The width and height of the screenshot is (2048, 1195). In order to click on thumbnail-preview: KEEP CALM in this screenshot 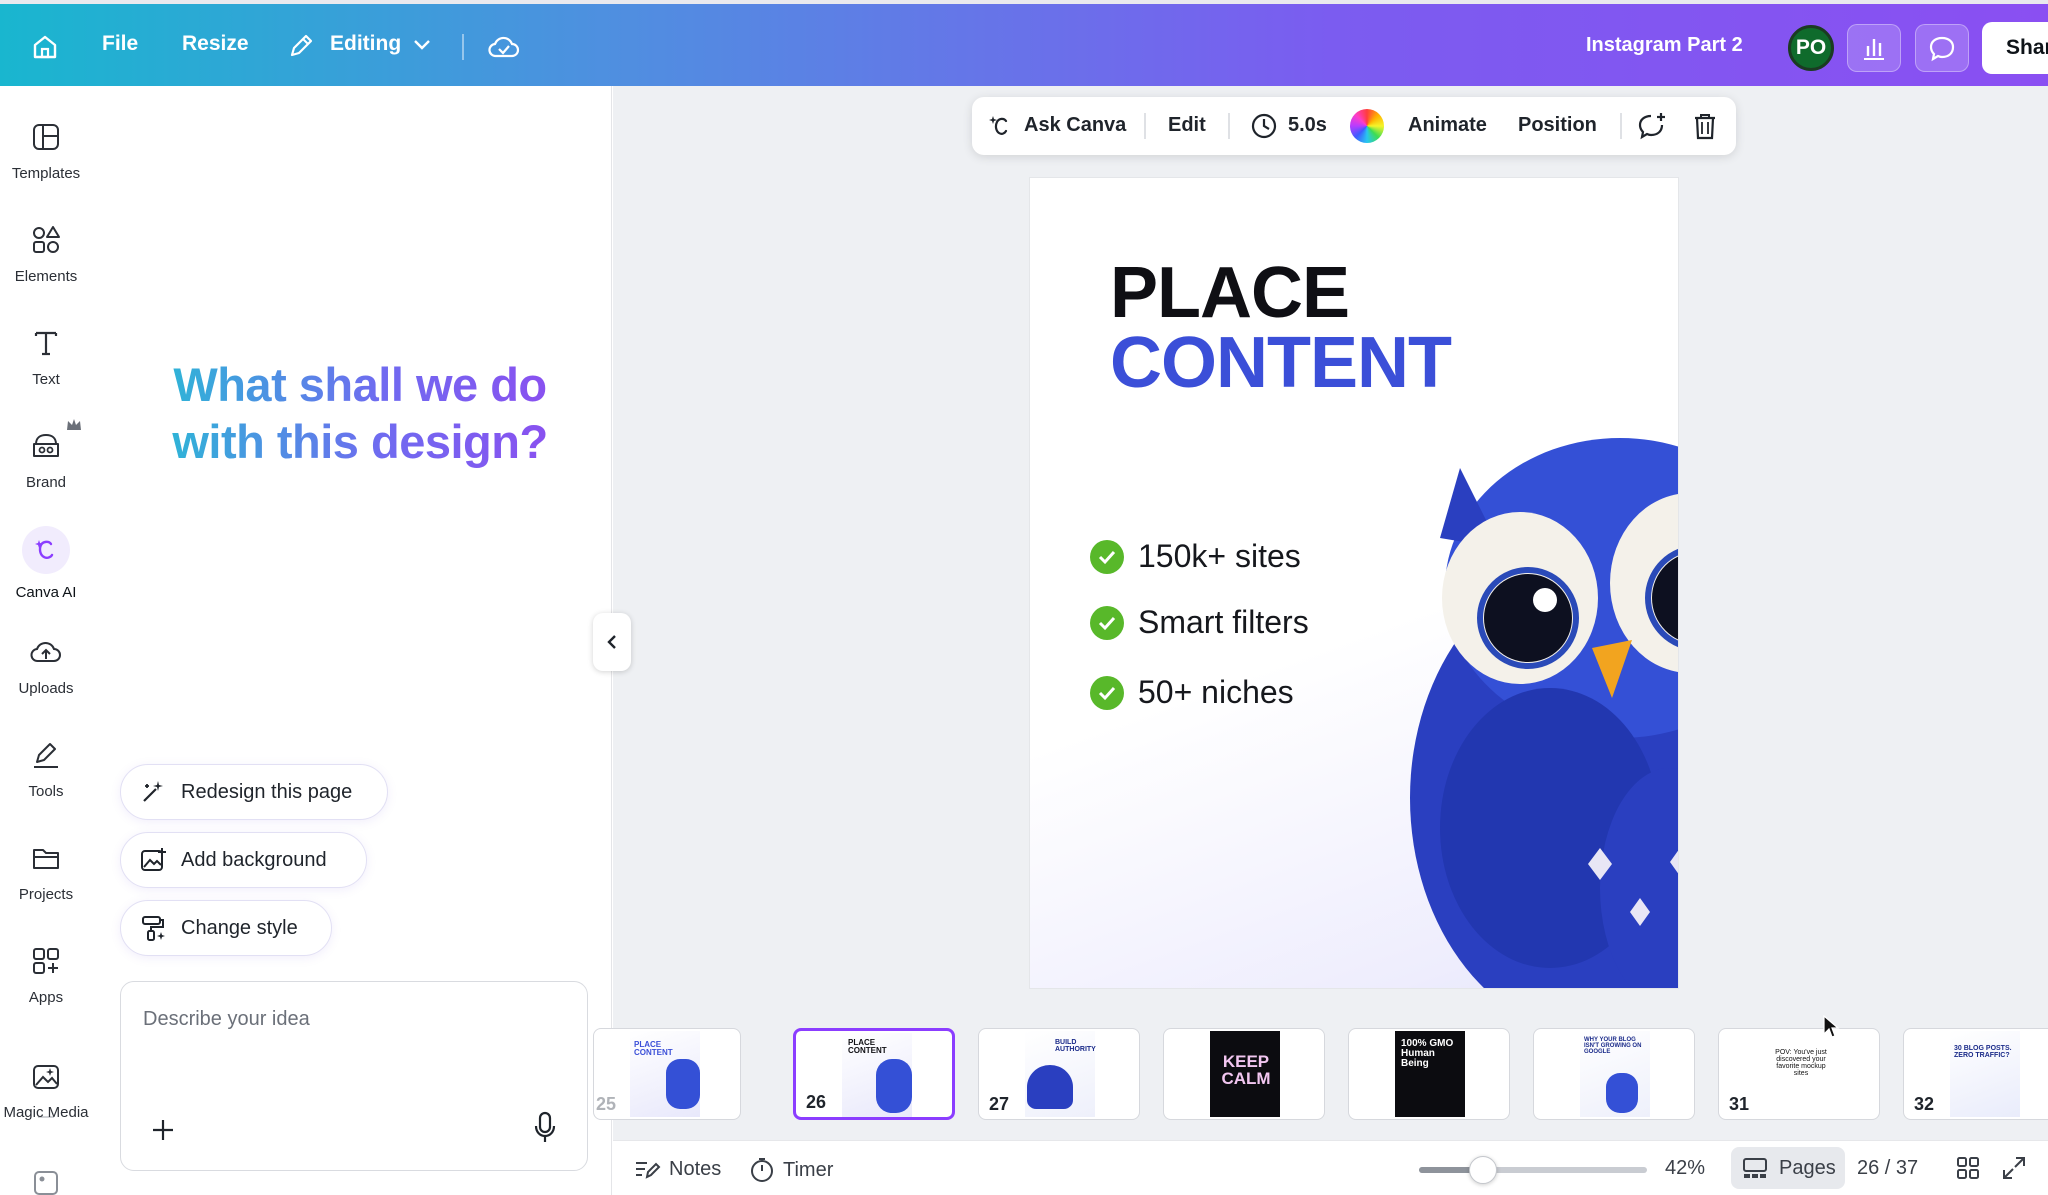, I will do `click(1245, 1074)`.